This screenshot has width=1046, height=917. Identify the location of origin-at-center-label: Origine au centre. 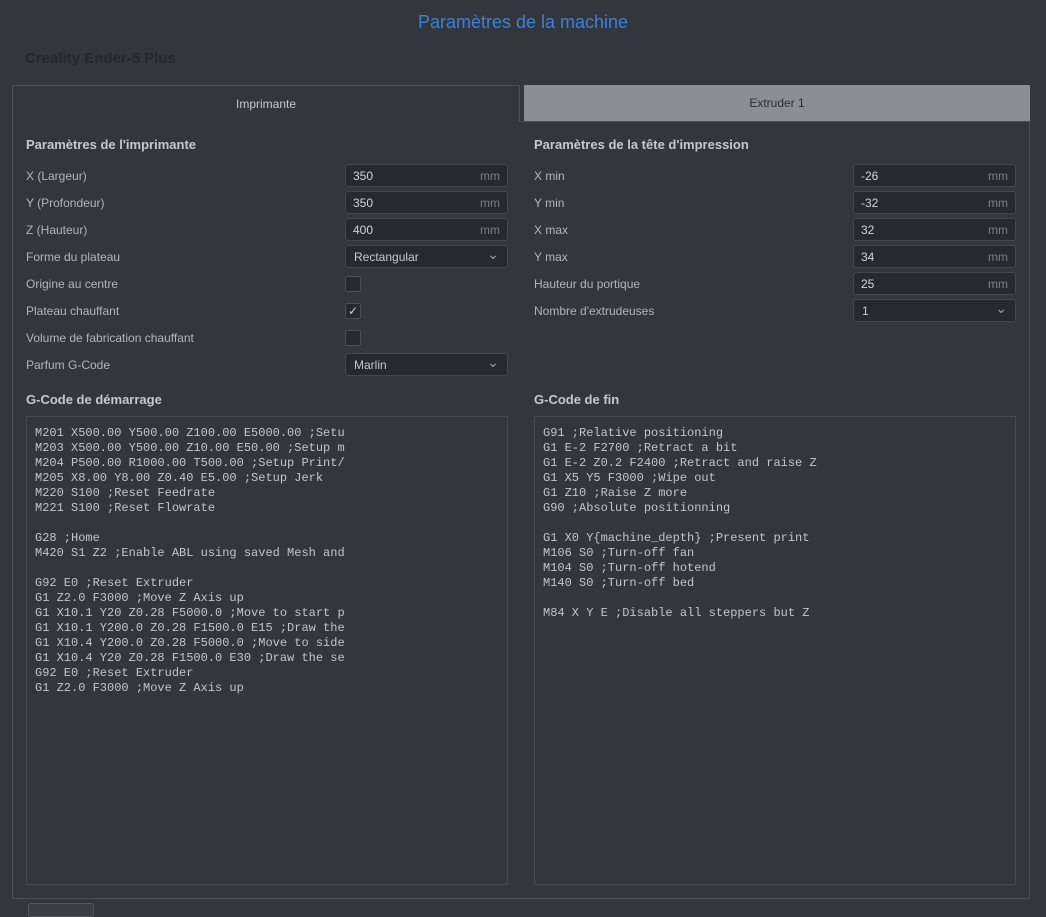
(72, 283).